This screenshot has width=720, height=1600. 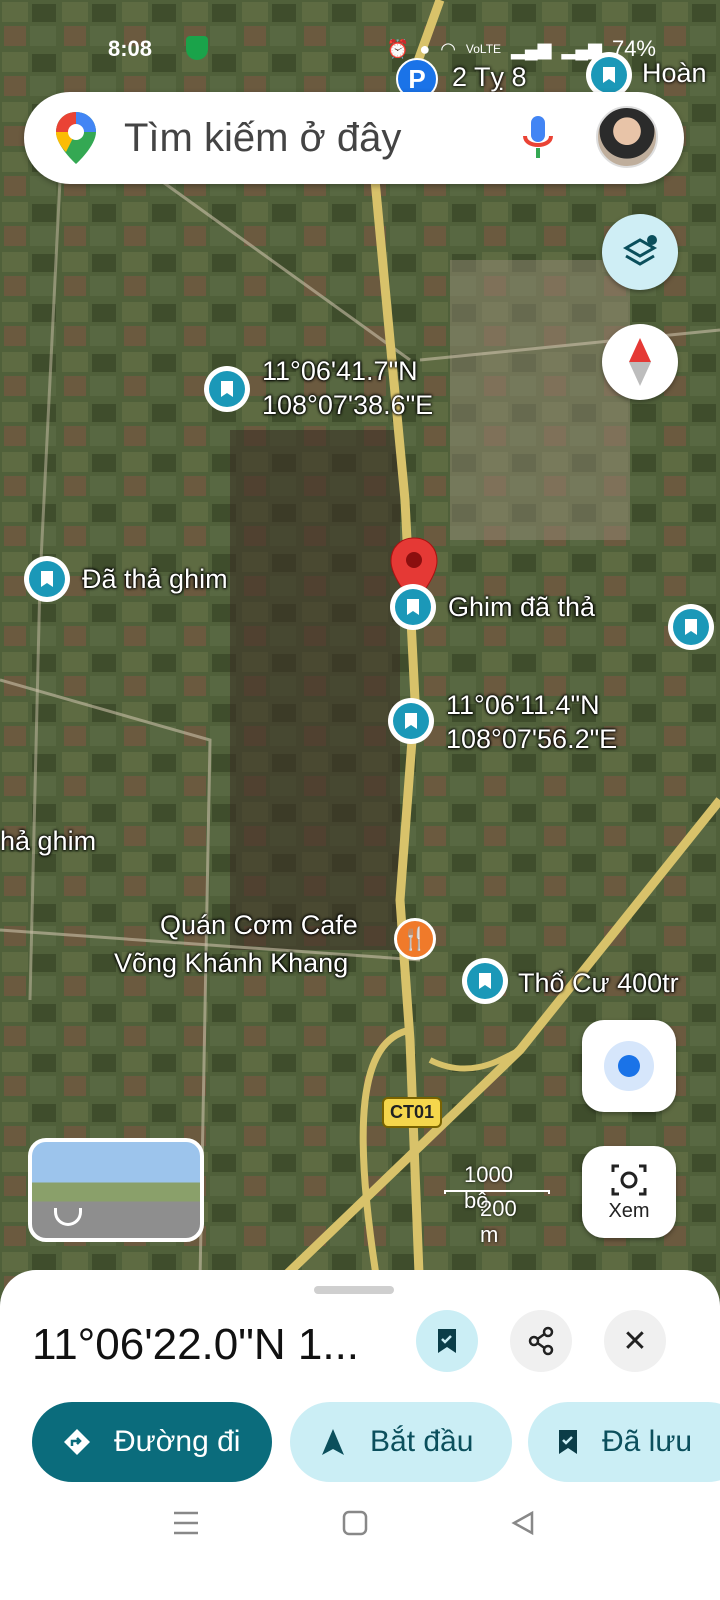 I want to click on location-icon: ●, so click(x=425, y=48).